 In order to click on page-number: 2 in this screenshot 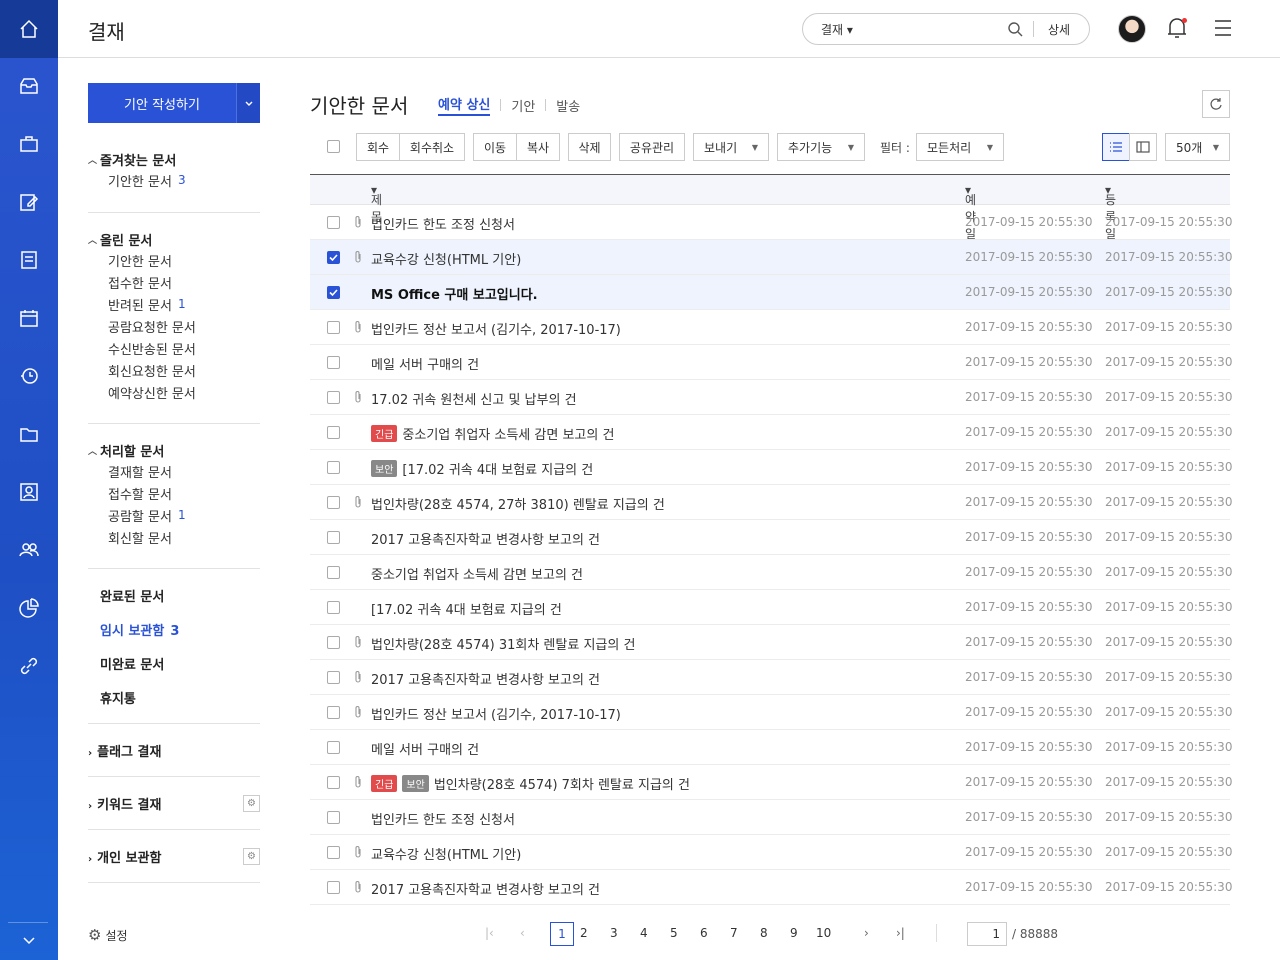, I will do `click(584, 933)`.